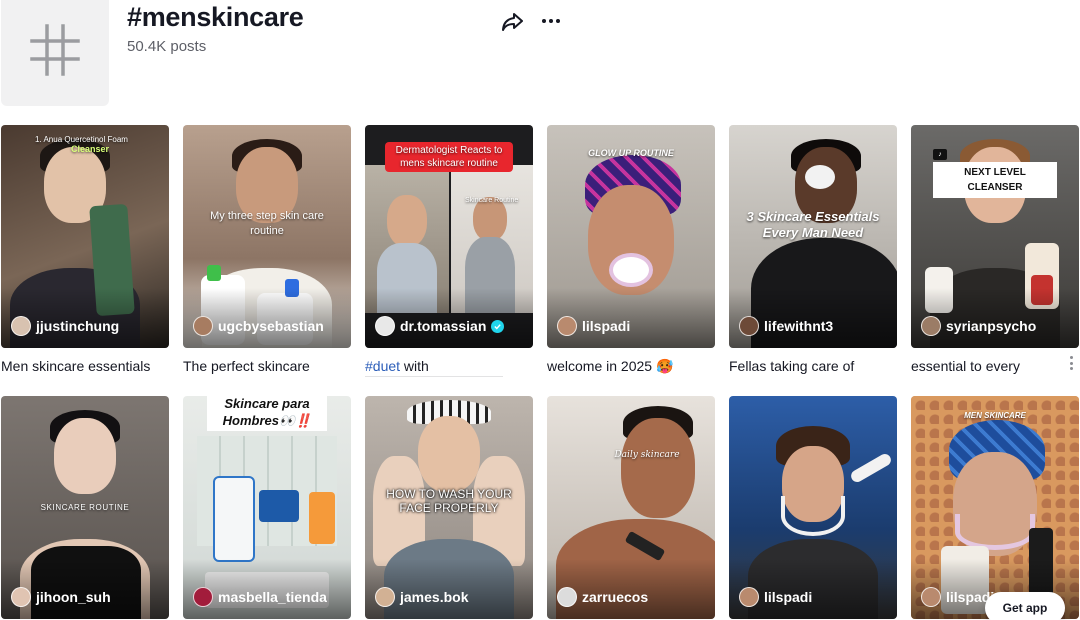 Image resolution: width=1080 pixels, height=620 pixels. I want to click on posts-count: 50.4K posts, so click(167, 46).